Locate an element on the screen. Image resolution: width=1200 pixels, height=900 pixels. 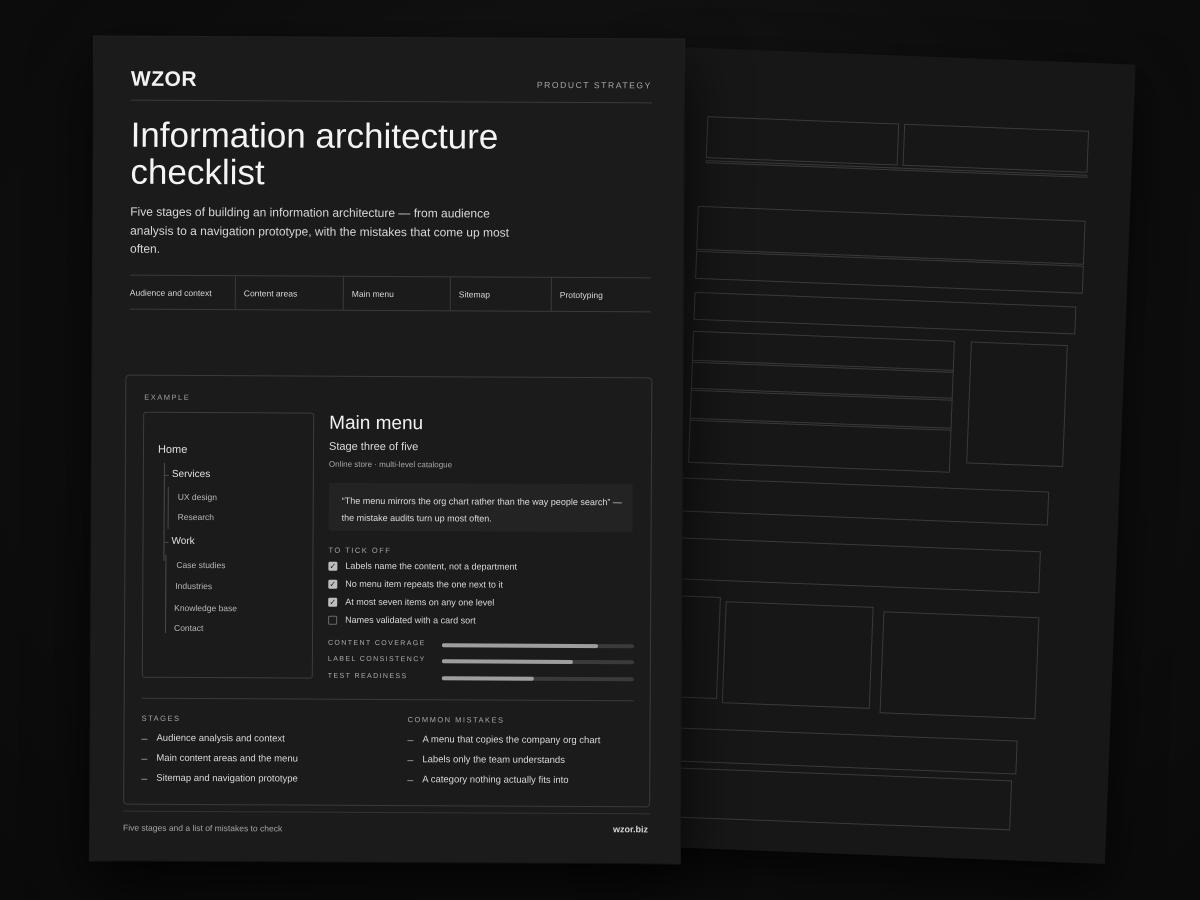
list-item-text: A menu that copies the company org chart is located at coordinates (511, 740).